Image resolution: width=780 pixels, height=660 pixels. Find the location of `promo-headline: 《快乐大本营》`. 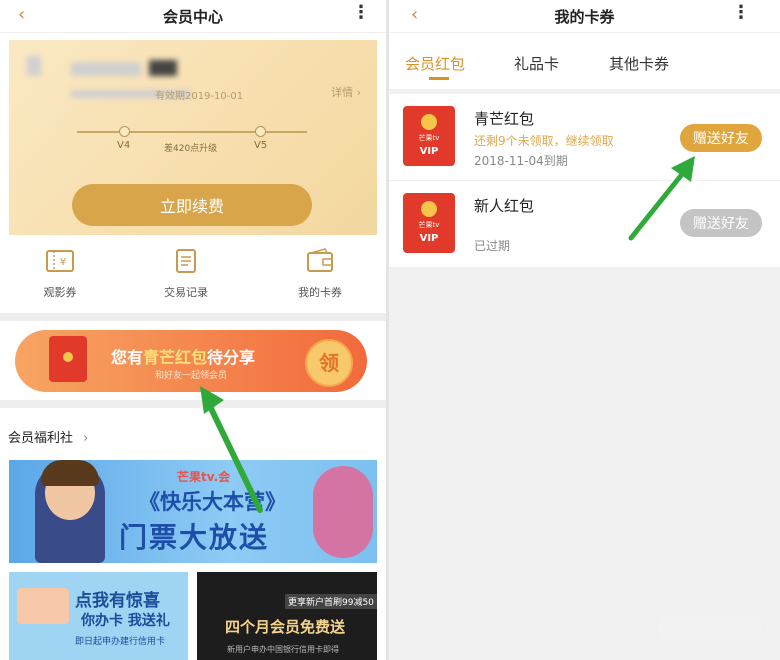

promo-headline: 《快乐大本营》 is located at coordinates (212, 502).